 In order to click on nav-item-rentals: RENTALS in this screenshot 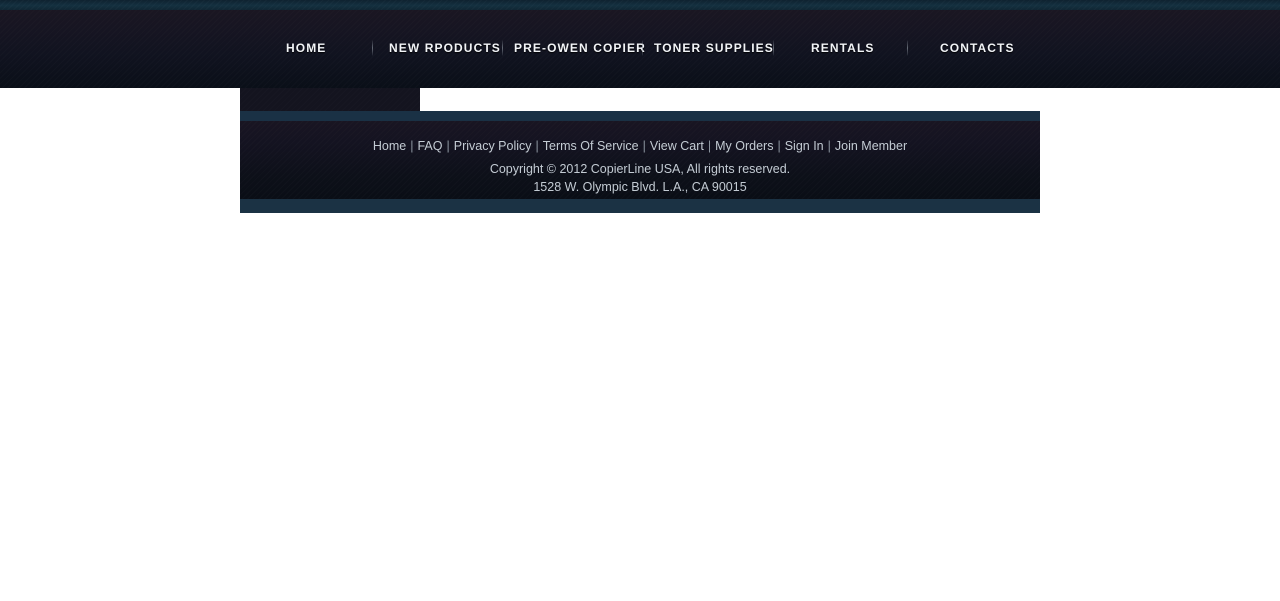, I will do `click(842, 48)`.